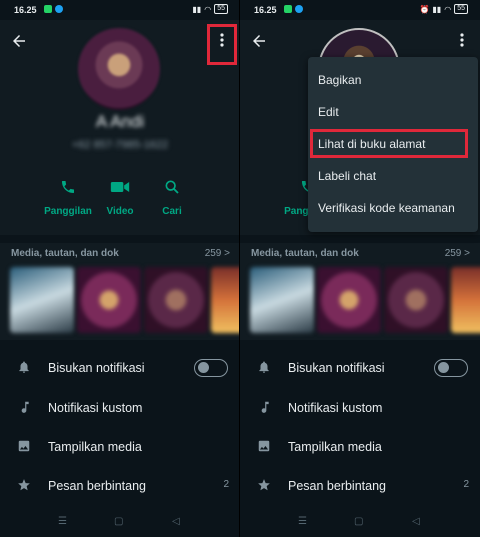 The width and height of the screenshot is (480, 537). I want to click on contact-name: A Andi, so click(120, 121).